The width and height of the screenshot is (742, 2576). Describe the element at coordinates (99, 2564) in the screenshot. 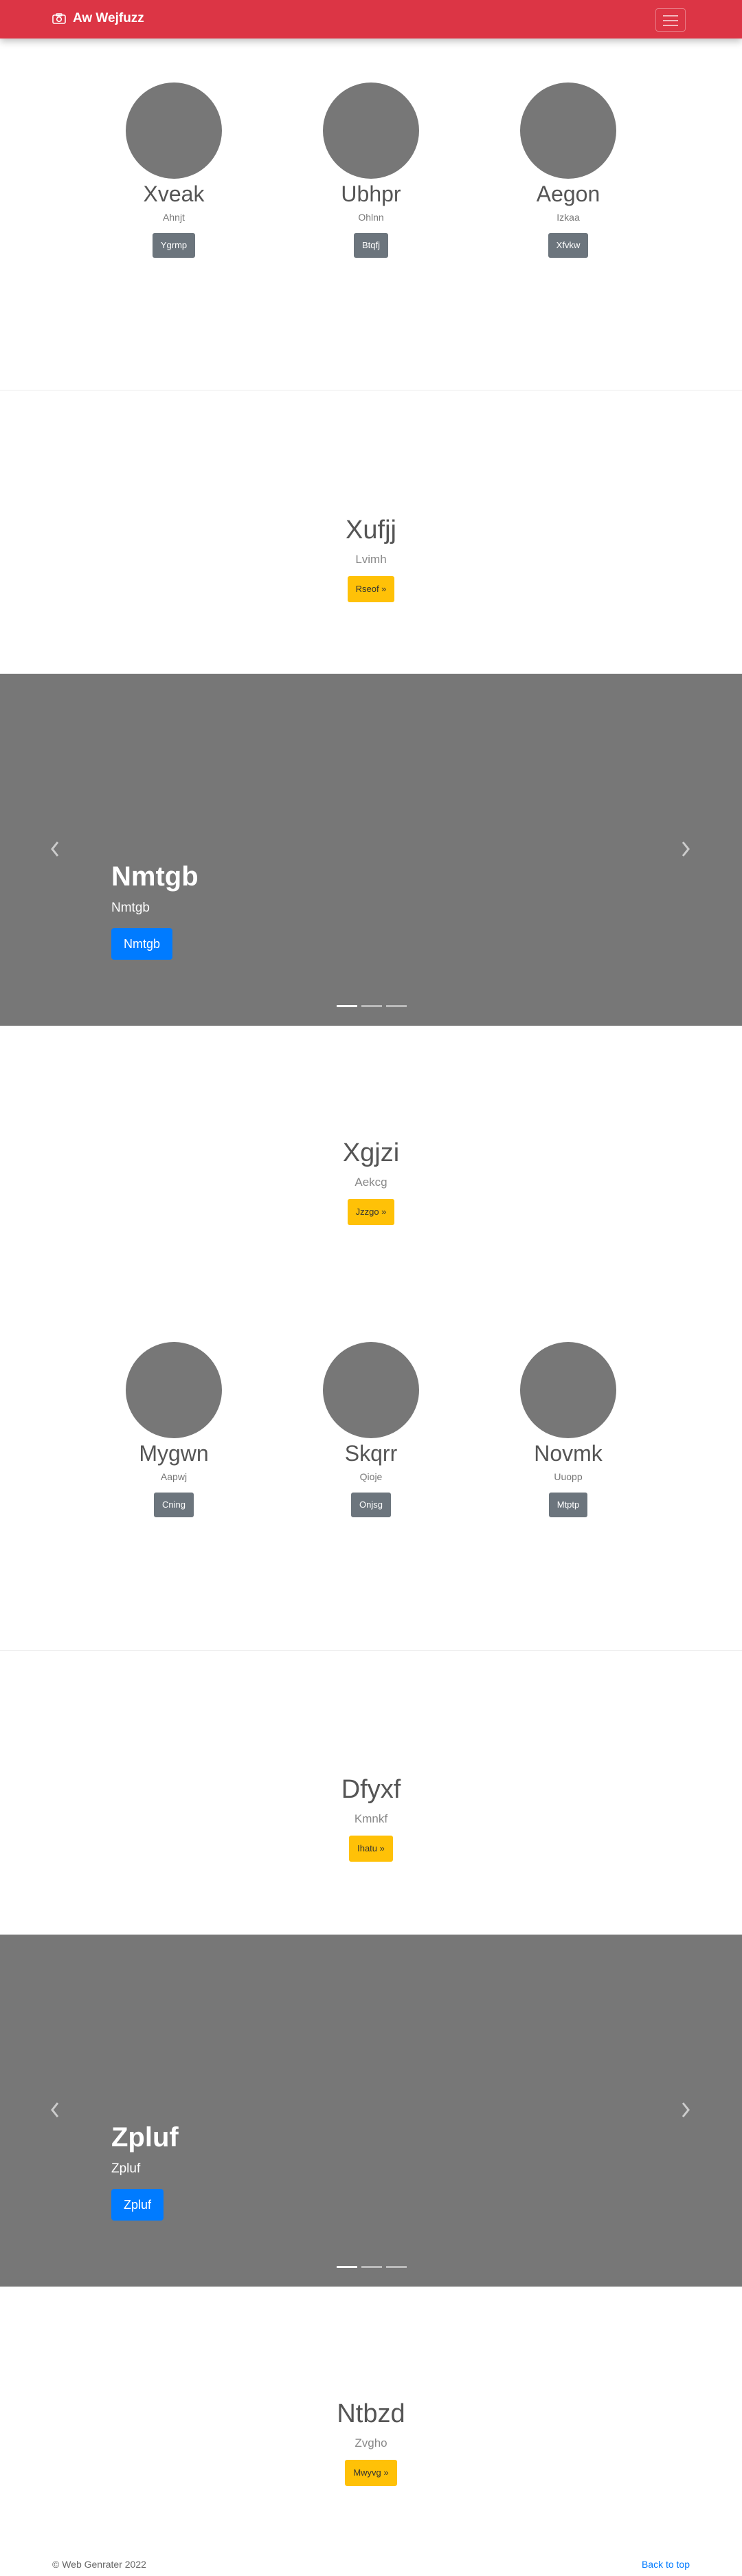

I see `copyright-text: © Web Genrater 2022` at that location.